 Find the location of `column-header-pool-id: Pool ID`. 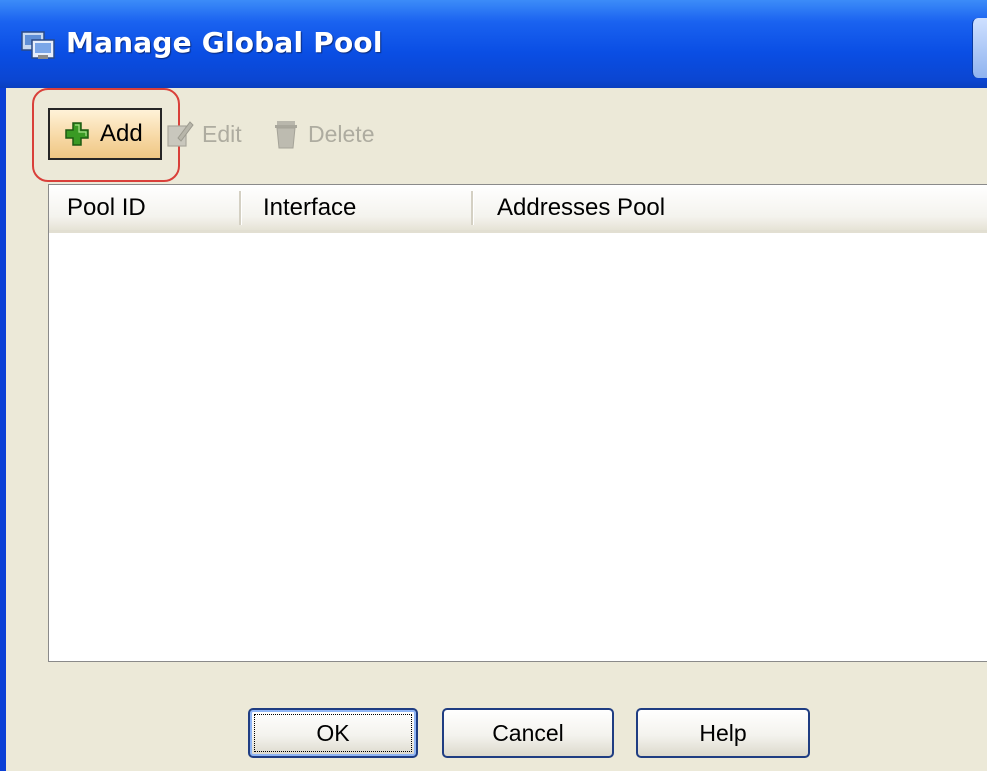

column-header-pool-id: Pool ID is located at coordinates (144, 207).